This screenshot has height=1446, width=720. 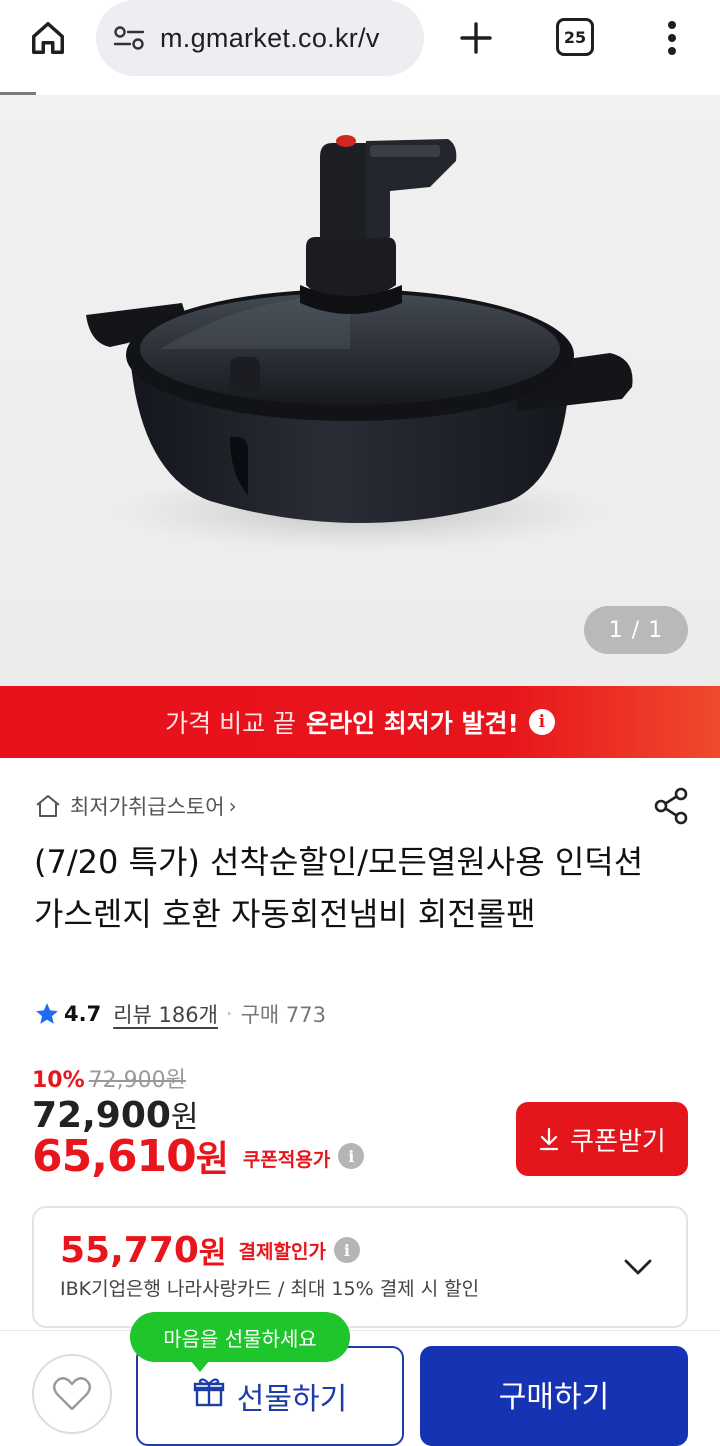 I want to click on payment-price-tag: 결제할인가, so click(x=282, y=1251).